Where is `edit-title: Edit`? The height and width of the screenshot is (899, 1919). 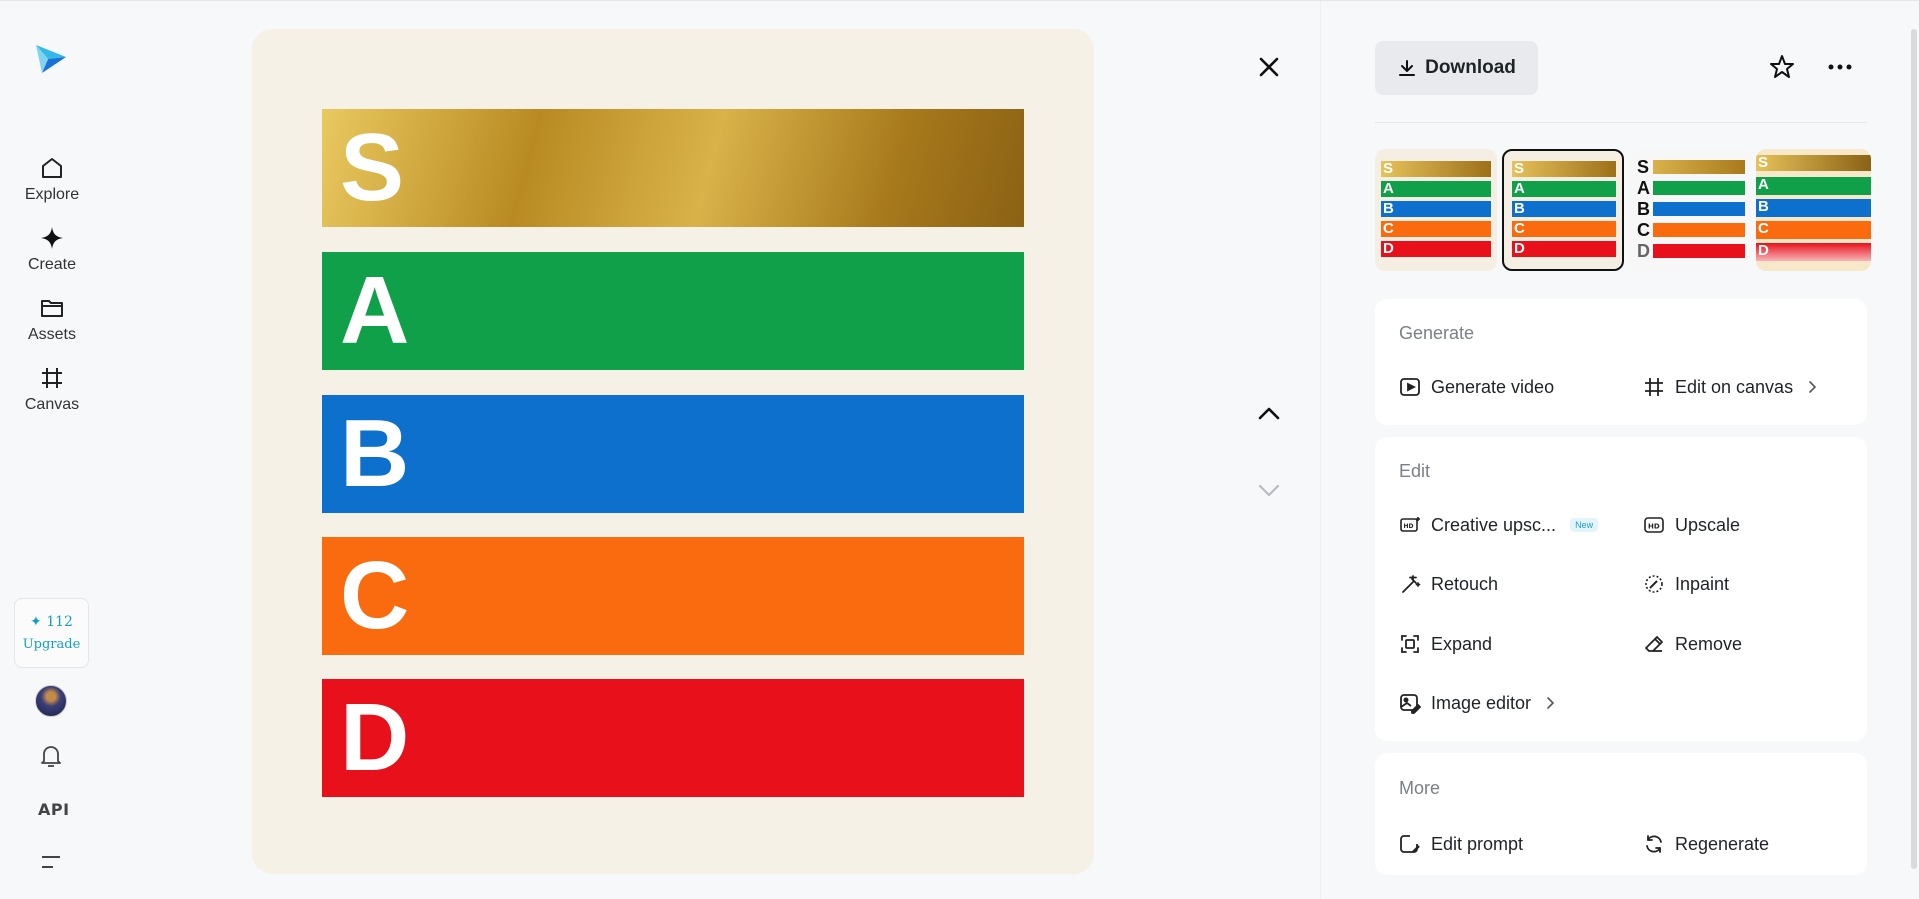
edit-title: Edit is located at coordinates (1415, 471).